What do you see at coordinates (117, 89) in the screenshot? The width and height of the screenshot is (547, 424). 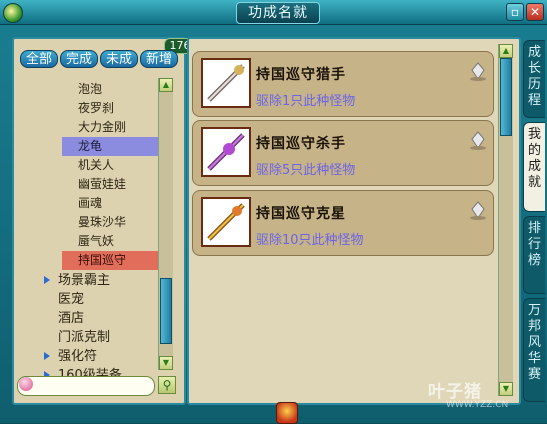 I see `tree-item: 泡泡` at bounding box center [117, 89].